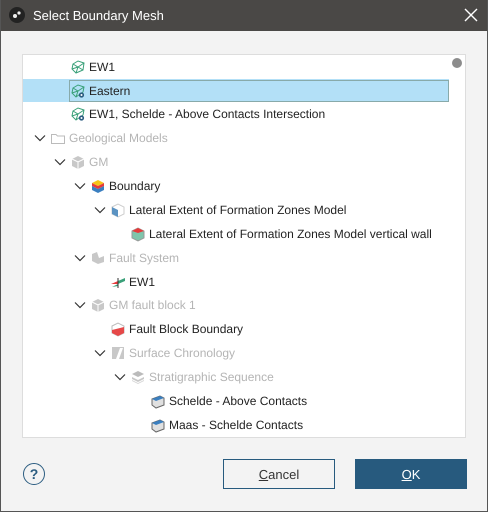 The height and width of the screenshot is (512, 488). Describe the element at coordinates (34, 474) in the screenshot. I see `help-button: ?` at that location.